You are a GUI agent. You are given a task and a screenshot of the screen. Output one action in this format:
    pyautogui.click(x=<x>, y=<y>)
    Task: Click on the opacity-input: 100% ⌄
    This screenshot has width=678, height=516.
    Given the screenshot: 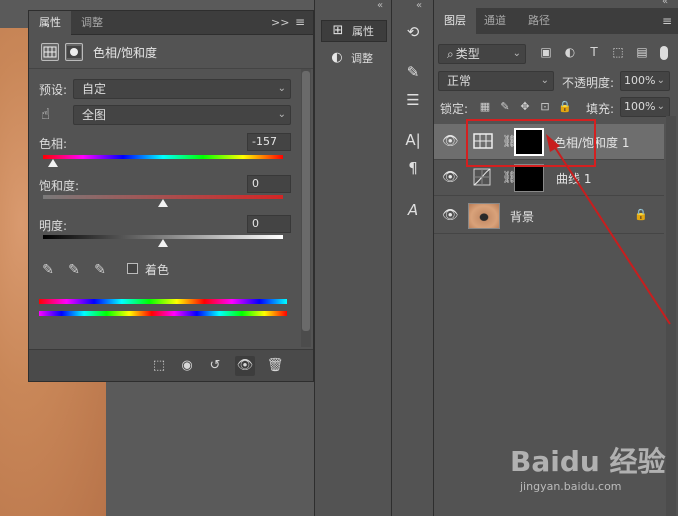 What is the action you would take?
    pyautogui.click(x=645, y=81)
    